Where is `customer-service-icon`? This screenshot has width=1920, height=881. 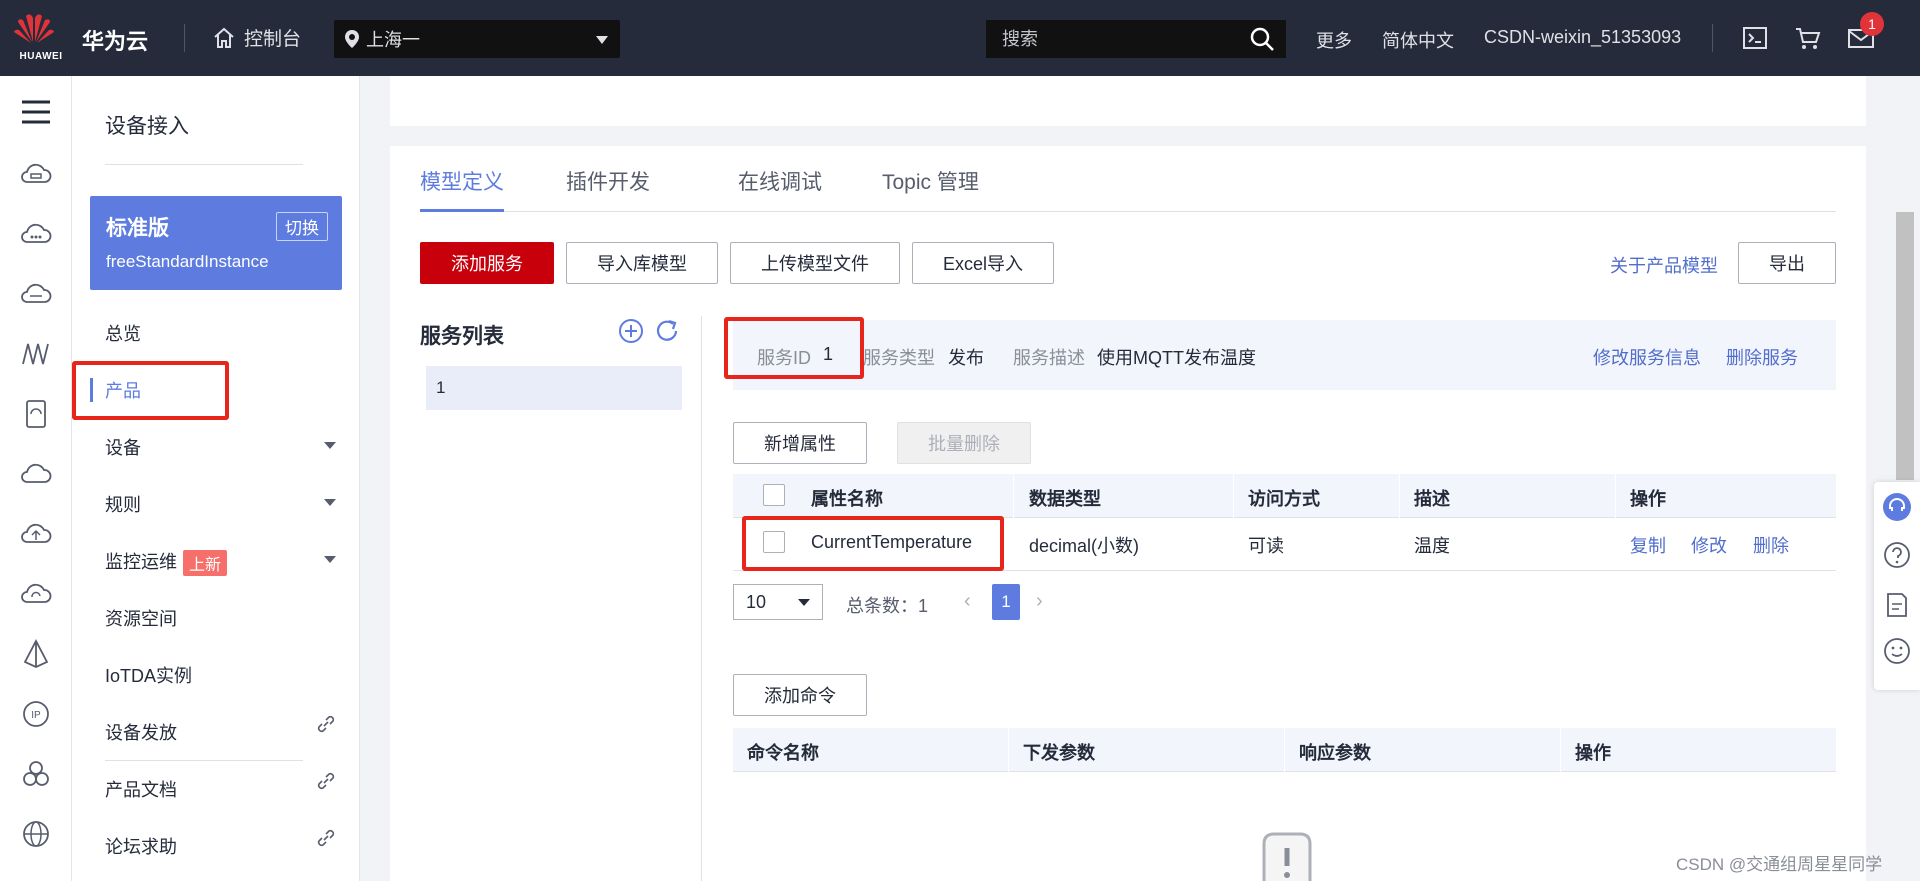 customer-service-icon is located at coordinates (1897, 507).